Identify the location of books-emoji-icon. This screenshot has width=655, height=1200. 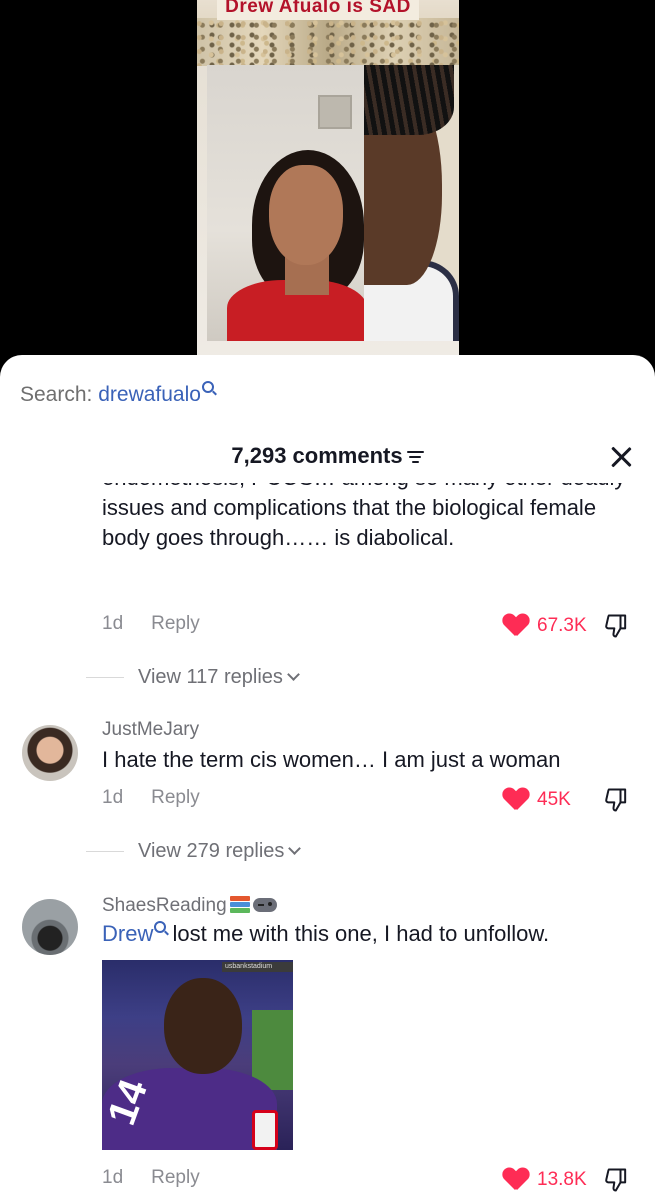
(240, 905).